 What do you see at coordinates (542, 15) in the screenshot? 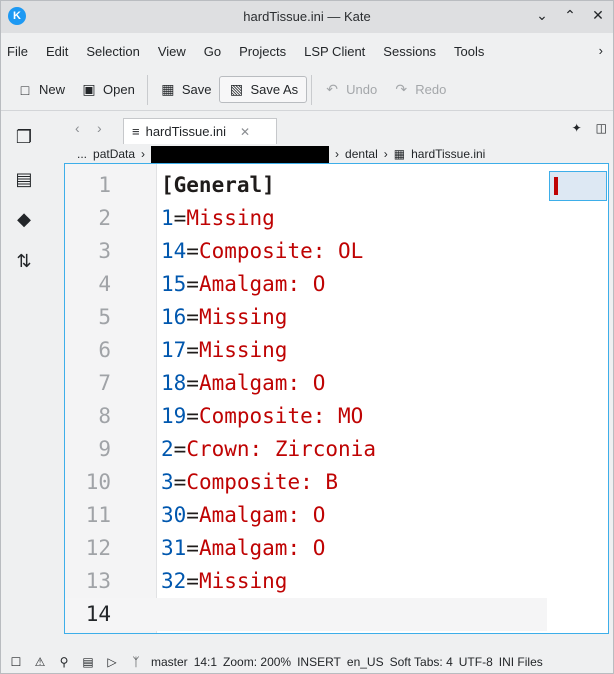
I see `minimize-icon: ⌄` at bounding box center [542, 15].